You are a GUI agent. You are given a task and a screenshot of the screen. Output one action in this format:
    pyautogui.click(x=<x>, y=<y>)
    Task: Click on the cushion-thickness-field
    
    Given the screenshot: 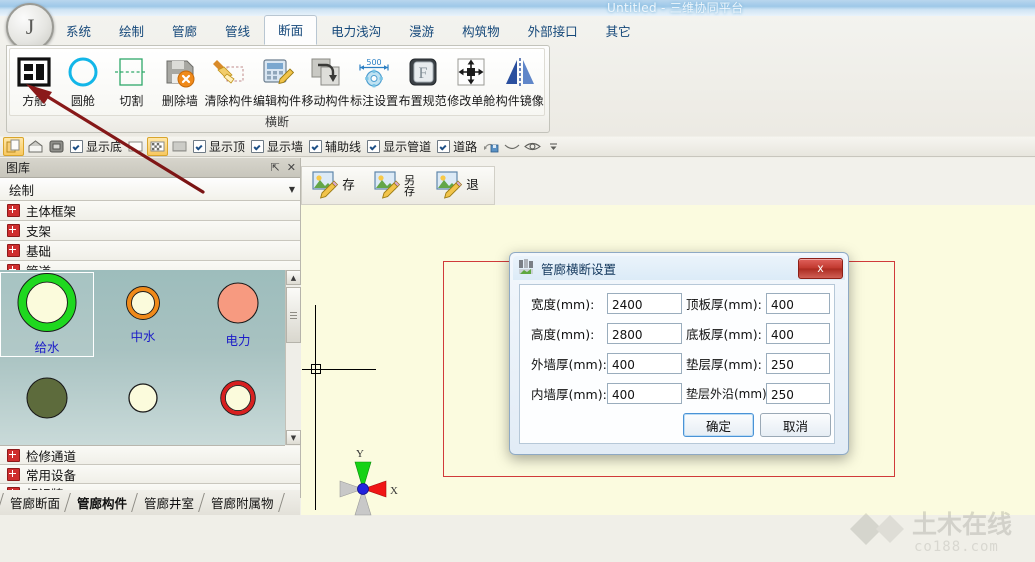 What is the action you would take?
    pyautogui.click(x=798, y=363)
    